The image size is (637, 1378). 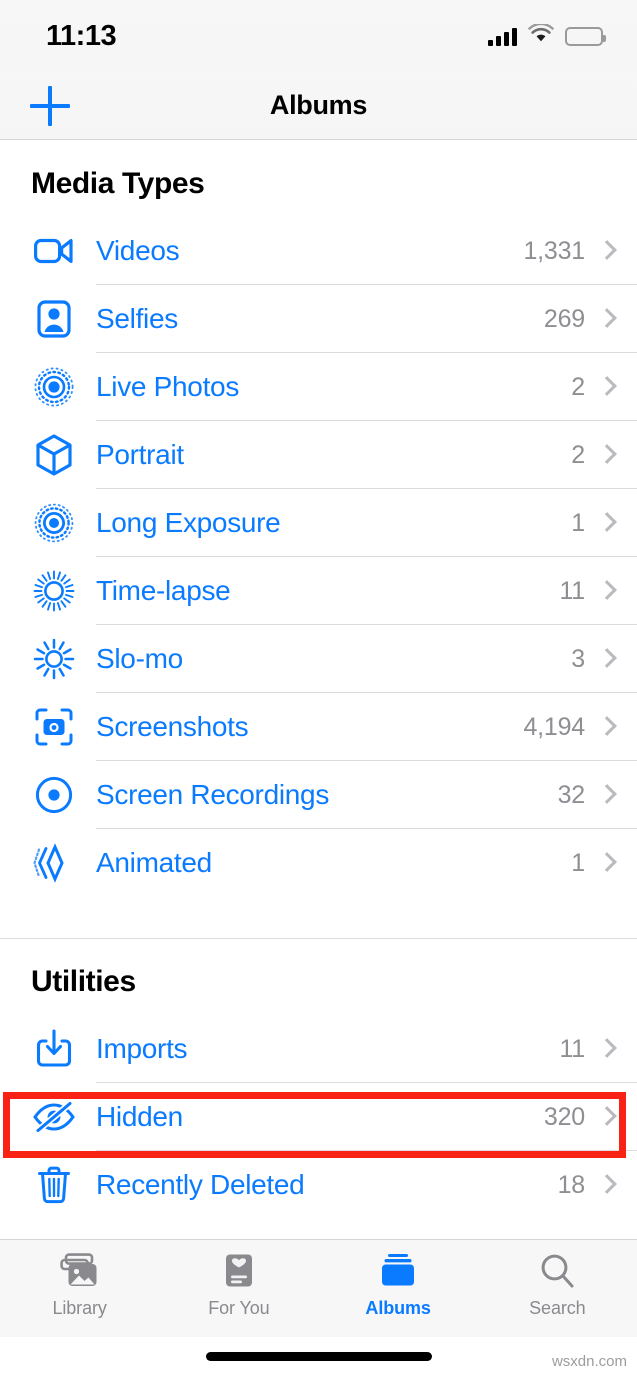 I want to click on row-count: 1,331, so click(x=554, y=250).